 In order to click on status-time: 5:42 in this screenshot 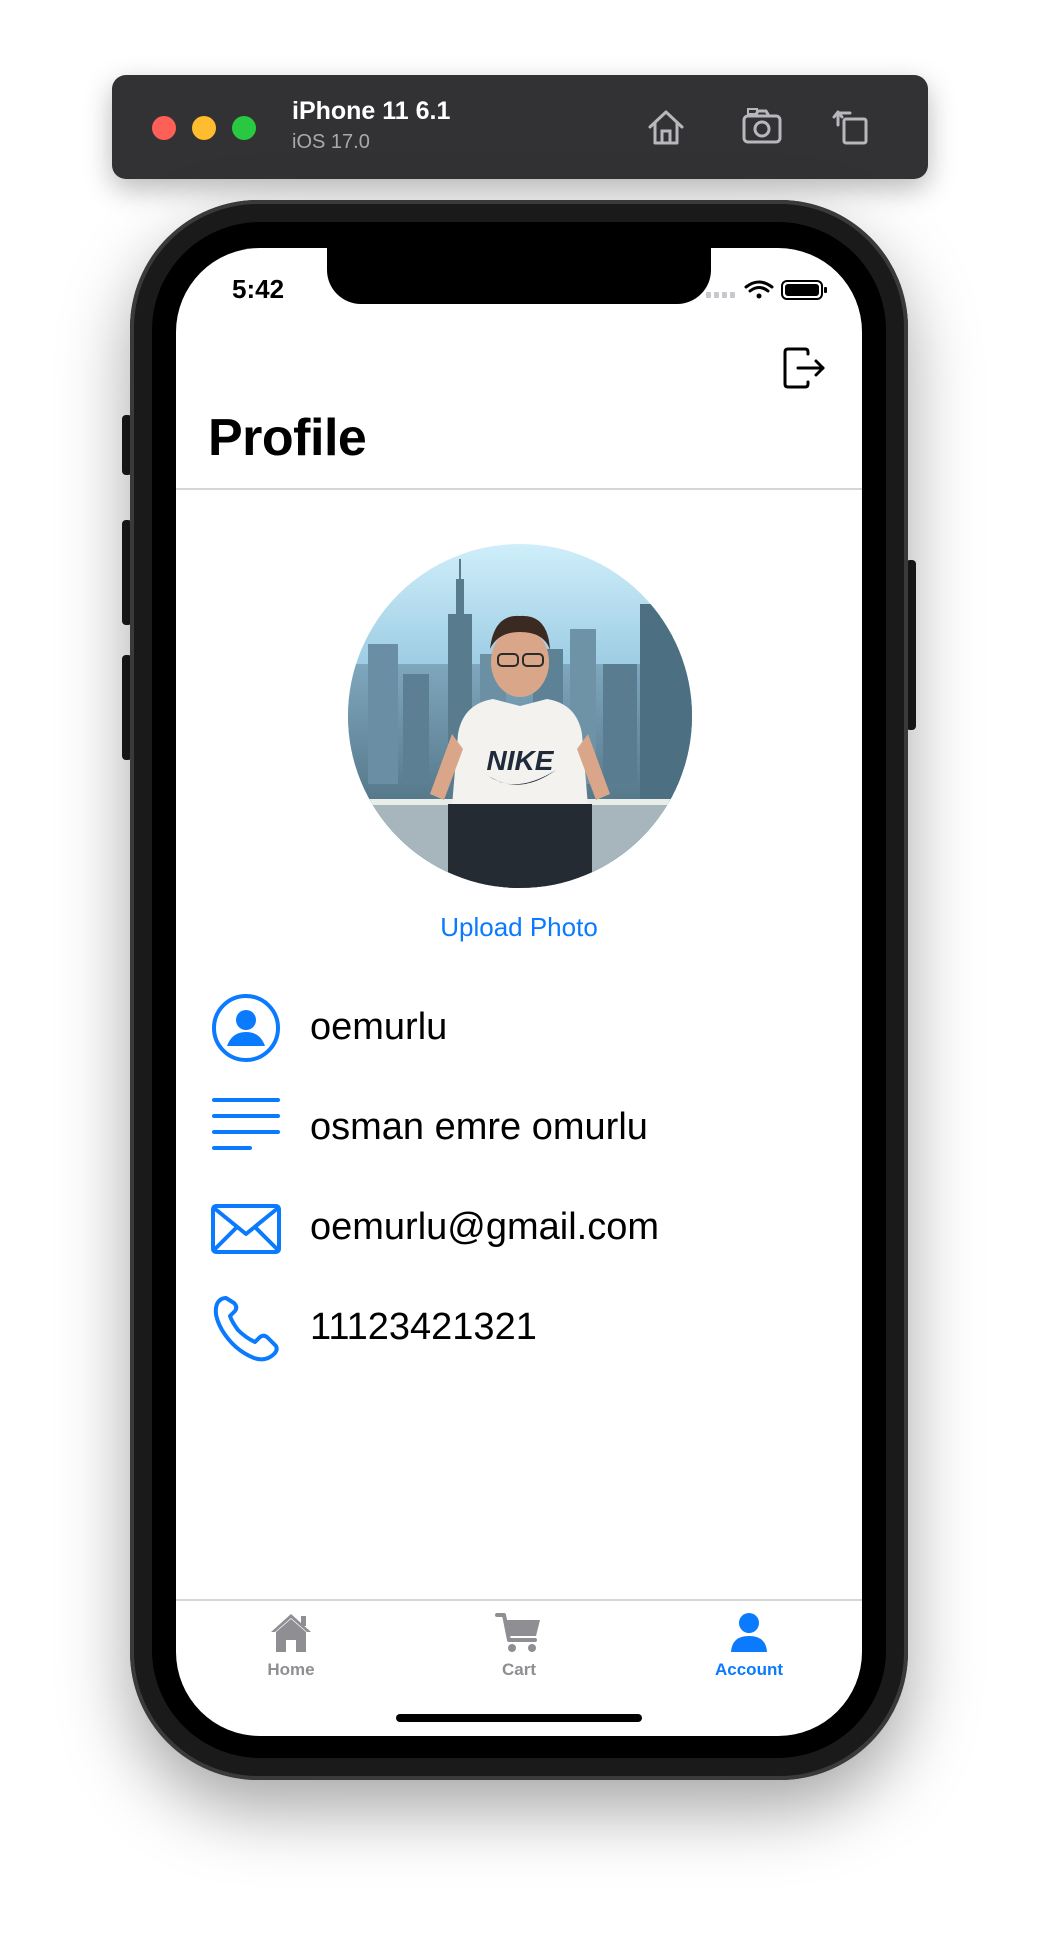, I will do `click(258, 289)`.